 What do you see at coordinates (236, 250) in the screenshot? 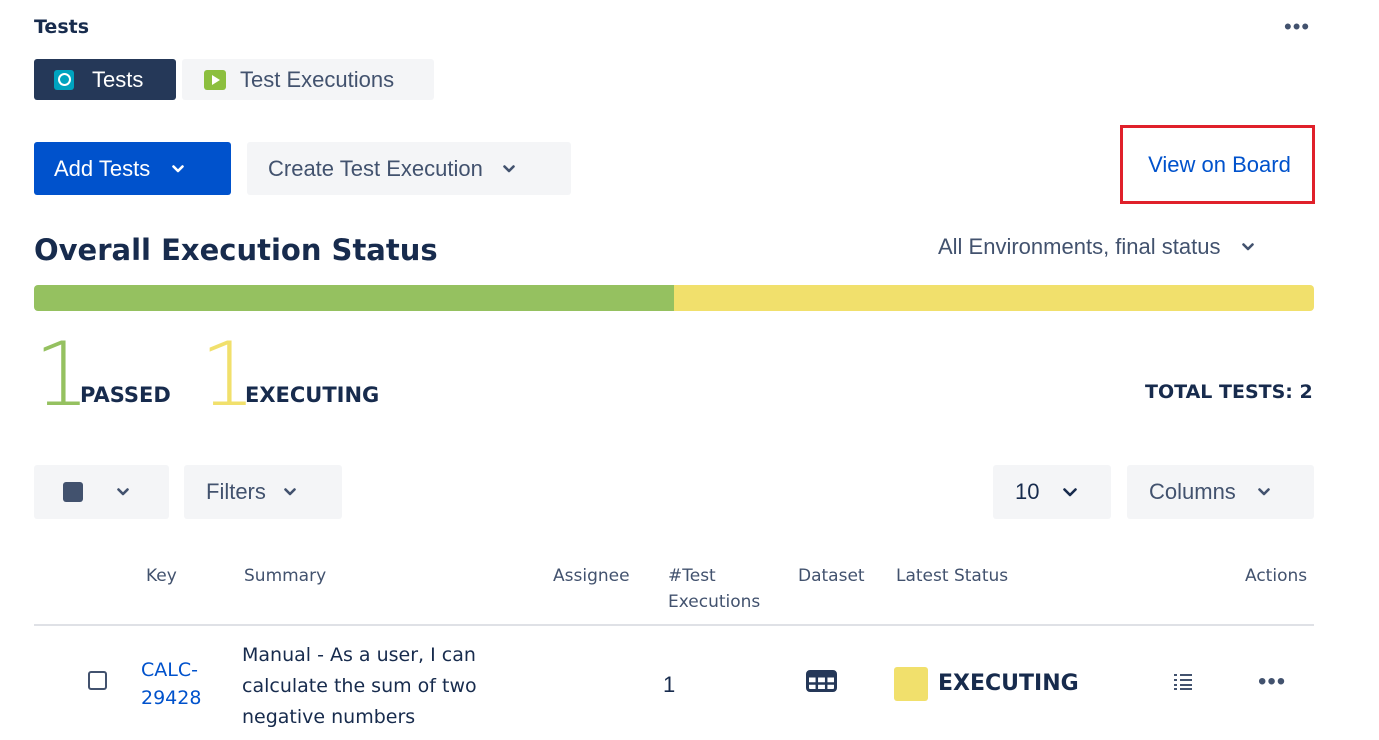
I see `overall-status-title: Overall Execution Status` at bounding box center [236, 250].